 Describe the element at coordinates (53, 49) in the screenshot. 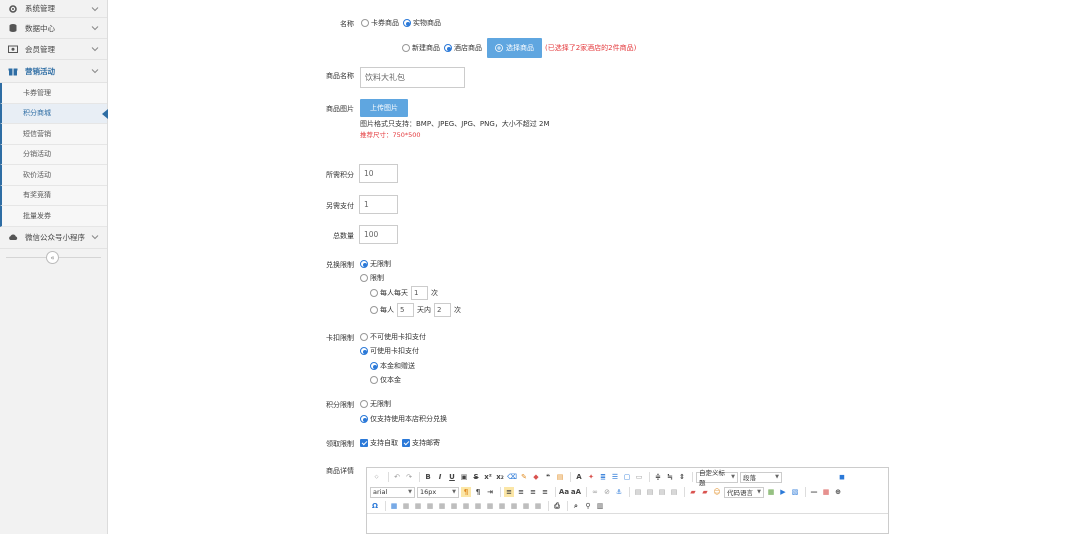

I see `sidebar-group-members: 会员管理` at that location.